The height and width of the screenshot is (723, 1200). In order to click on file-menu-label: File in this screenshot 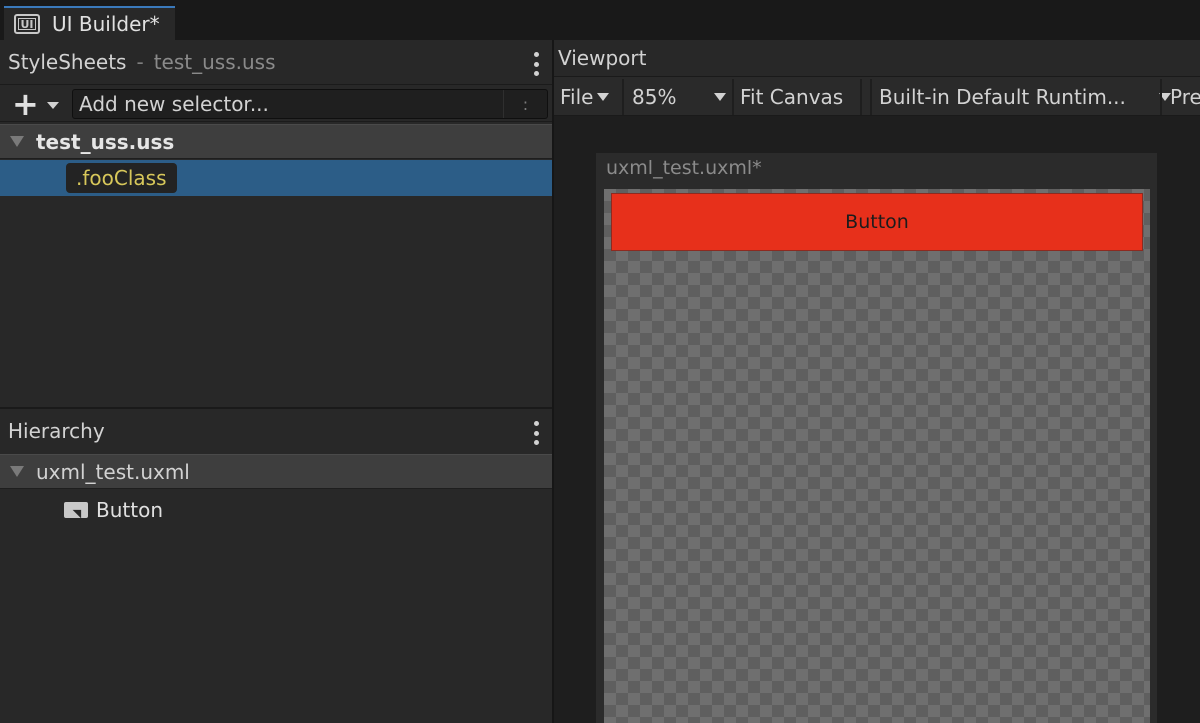, I will do `click(577, 97)`.